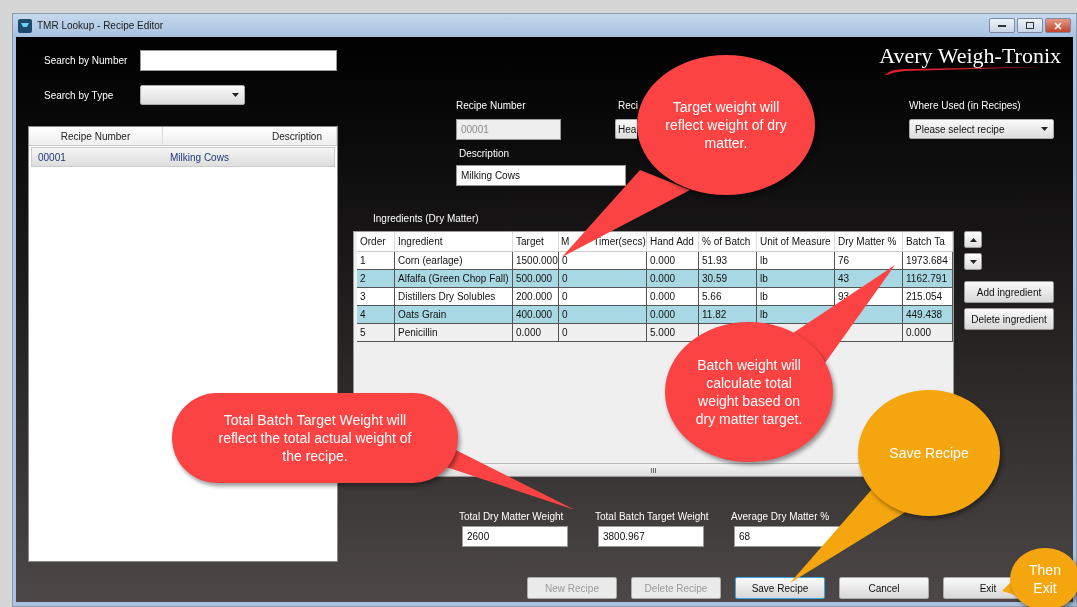 This screenshot has height=607, width=1077. I want to click on column-header: Target, so click(536, 241).